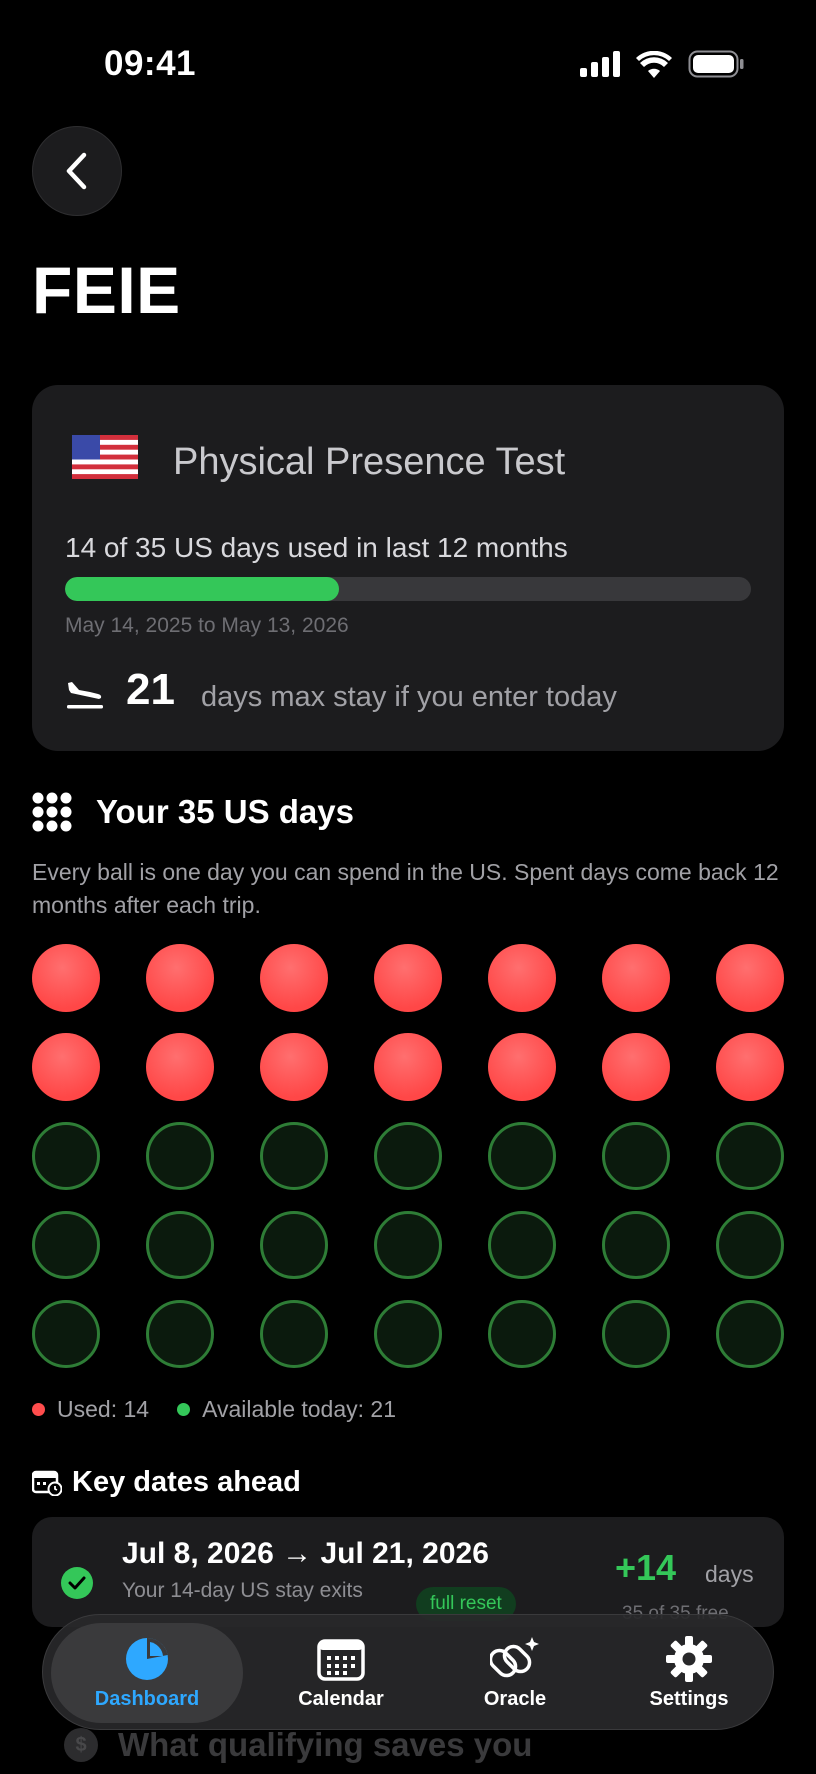  Describe the element at coordinates (47, 1483) in the screenshot. I see `calendar-clock-icon` at that location.